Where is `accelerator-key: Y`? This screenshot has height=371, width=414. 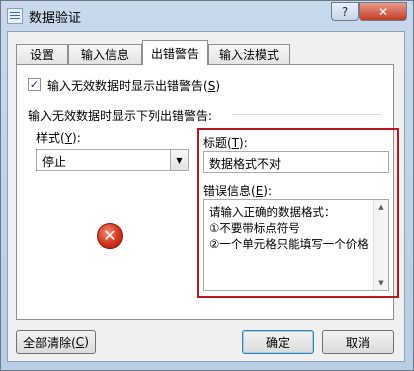 accelerator-key: Y is located at coordinates (68, 138).